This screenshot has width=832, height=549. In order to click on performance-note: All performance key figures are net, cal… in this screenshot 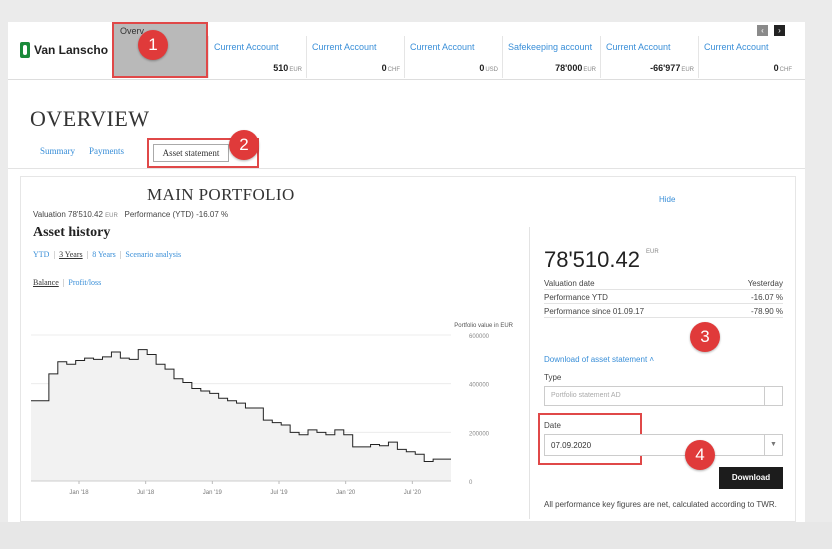, I will do `click(660, 504)`.